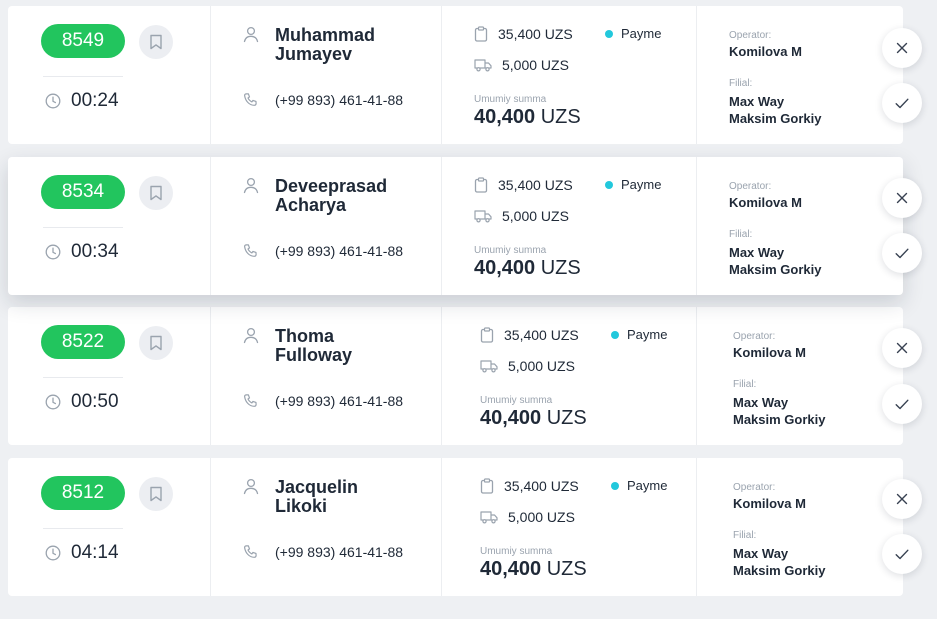  What do you see at coordinates (109, 527) in the screenshot?
I see `order-id-column: 8512 04:14` at bounding box center [109, 527].